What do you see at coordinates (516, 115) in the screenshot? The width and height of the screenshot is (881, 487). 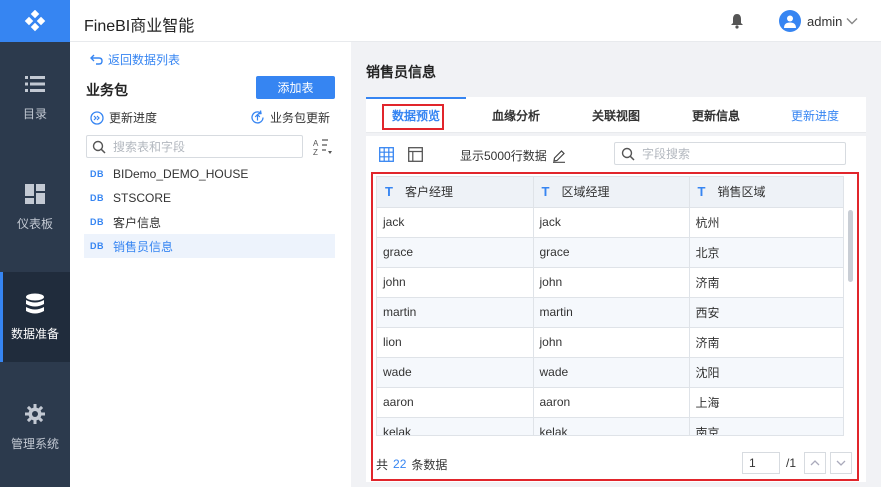 I see `tab-lineage: 血缘分析` at bounding box center [516, 115].